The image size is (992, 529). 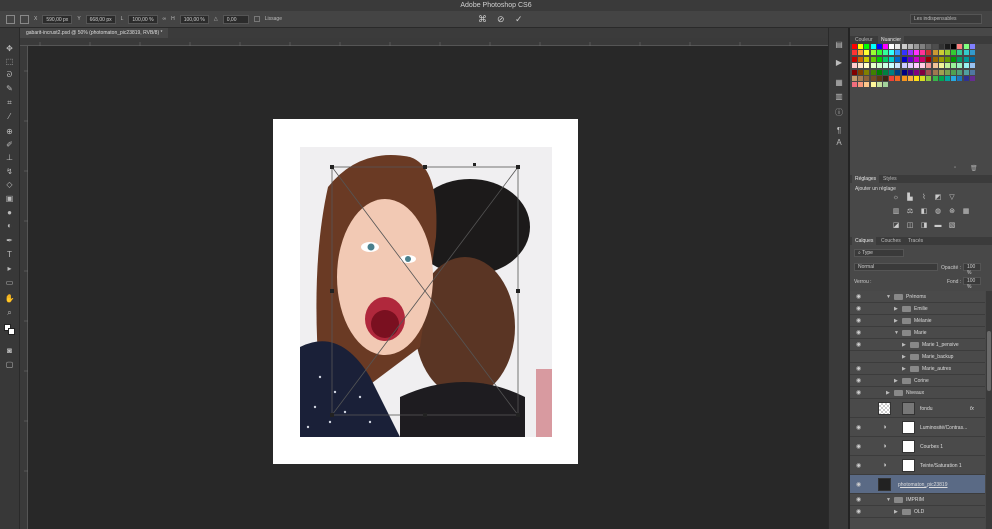 What do you see at coordinates (839, 143) in the screenshot?
I see `character-panel-icon: A` at bounding box center [839, 143].